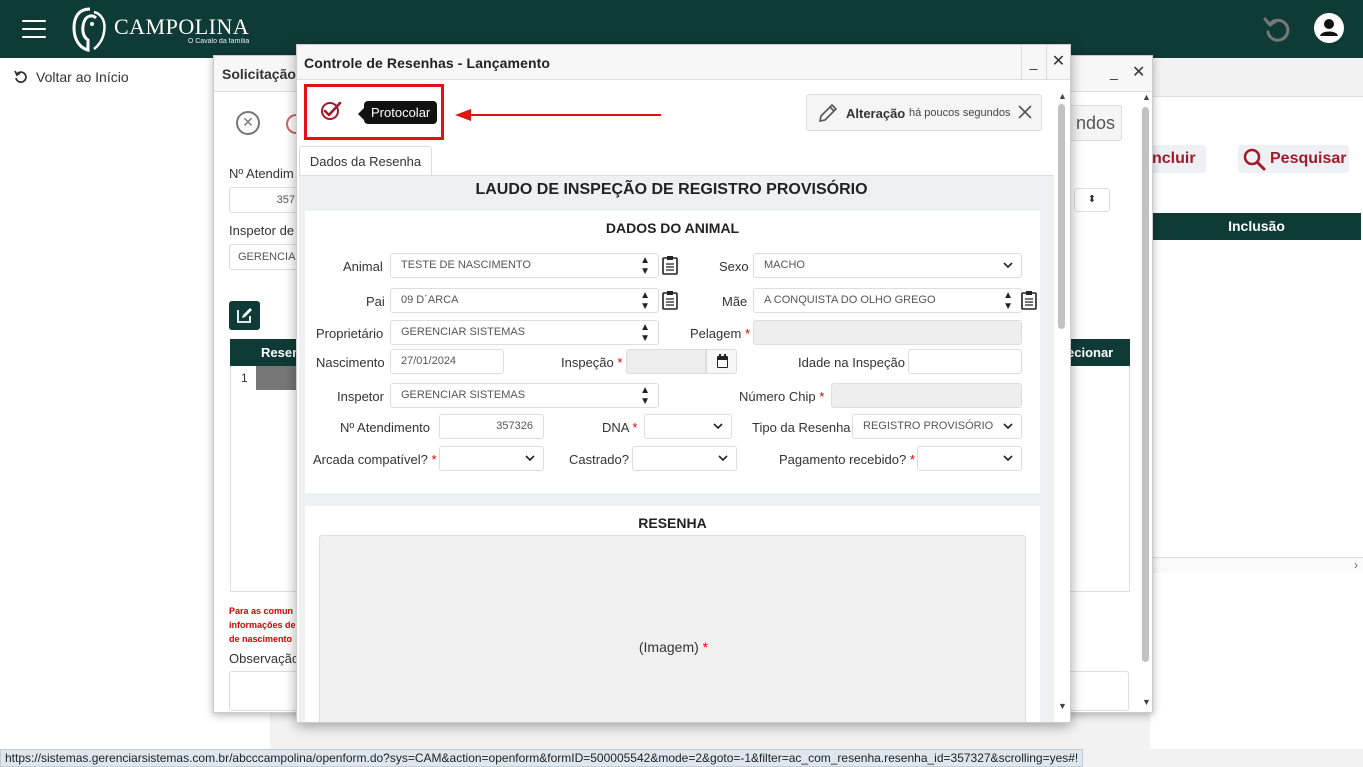 This screenshot has height=767, width=1363. Describe the element at coordinates (331, 111) in the screenshot. I see `check-circle-icon` at that location.